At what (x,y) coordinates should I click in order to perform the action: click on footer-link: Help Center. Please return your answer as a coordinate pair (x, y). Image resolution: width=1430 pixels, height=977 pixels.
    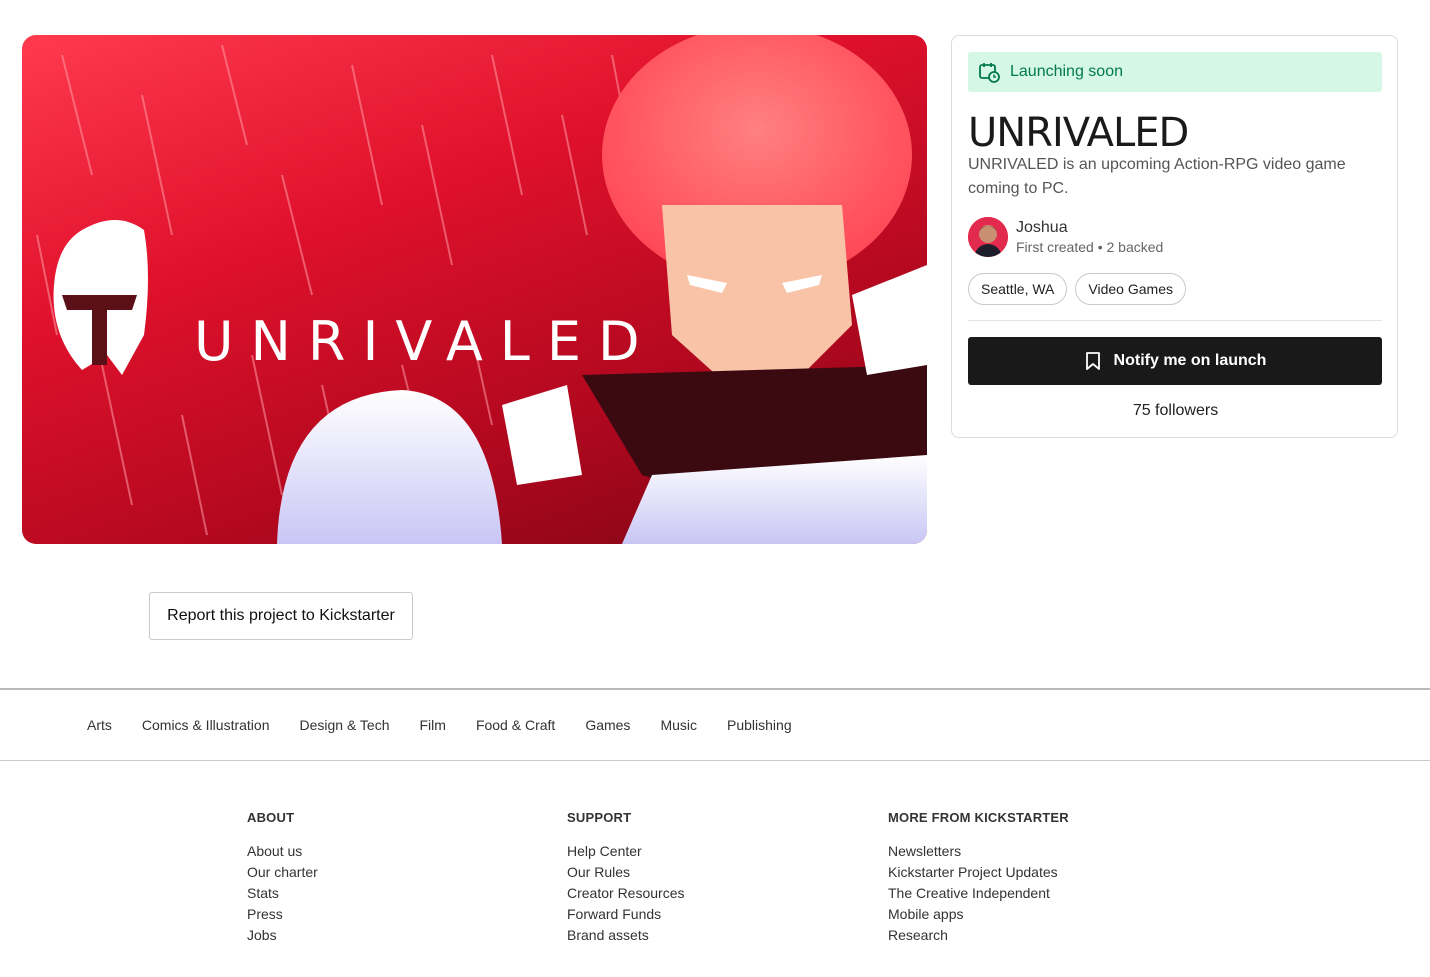
    Looking at the image, I should click on (626, 851).